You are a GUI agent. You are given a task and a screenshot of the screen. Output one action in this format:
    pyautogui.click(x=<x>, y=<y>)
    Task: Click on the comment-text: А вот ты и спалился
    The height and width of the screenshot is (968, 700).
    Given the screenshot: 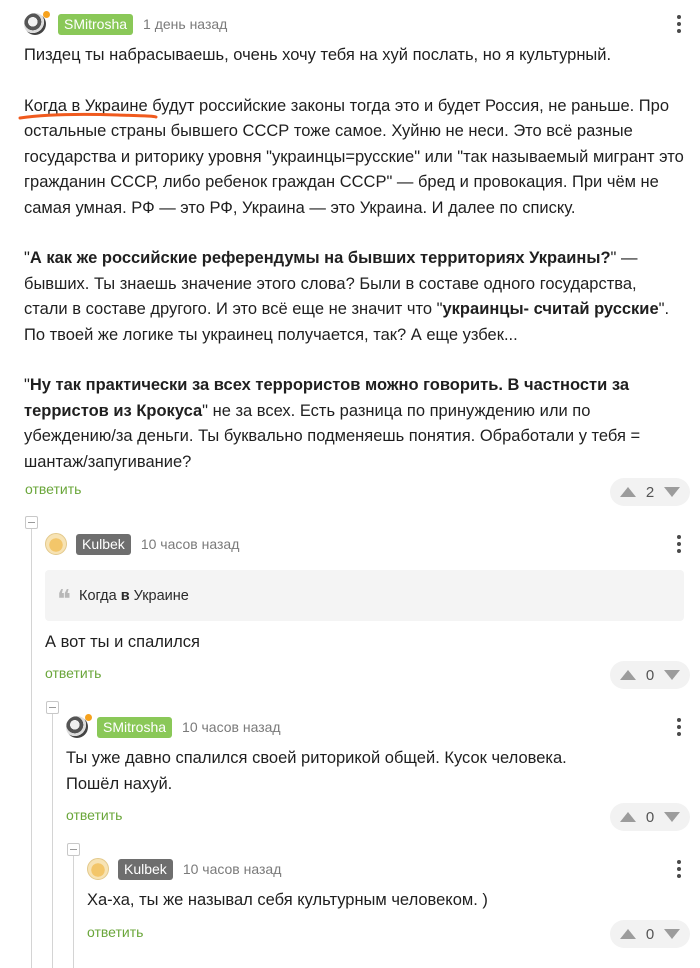 What is the action you would take?
    pyautogui.click(x=122, y=642)
    